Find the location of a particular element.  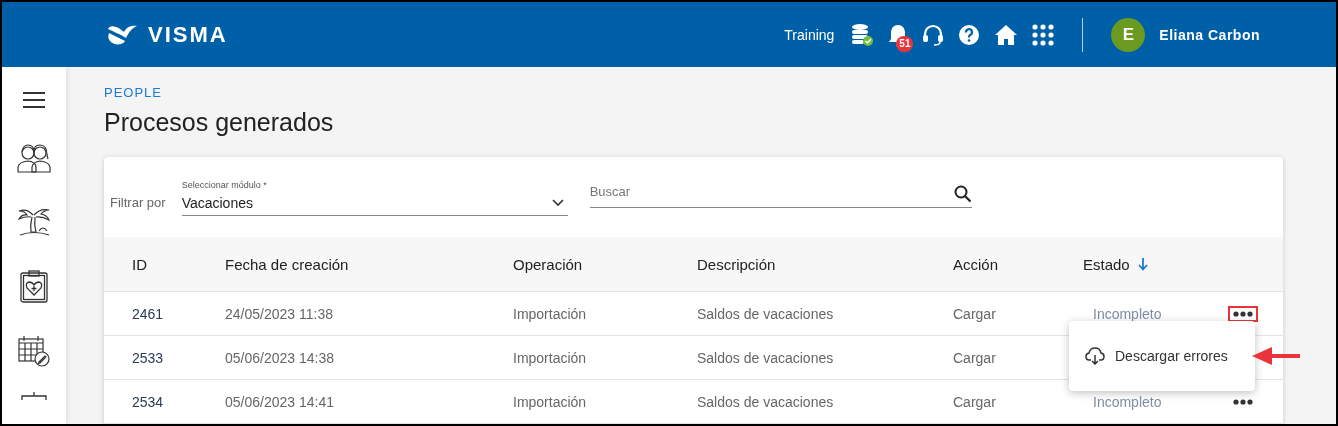

table-cell: 05/06/2023 14:41 is located at coordinates (279, 401).